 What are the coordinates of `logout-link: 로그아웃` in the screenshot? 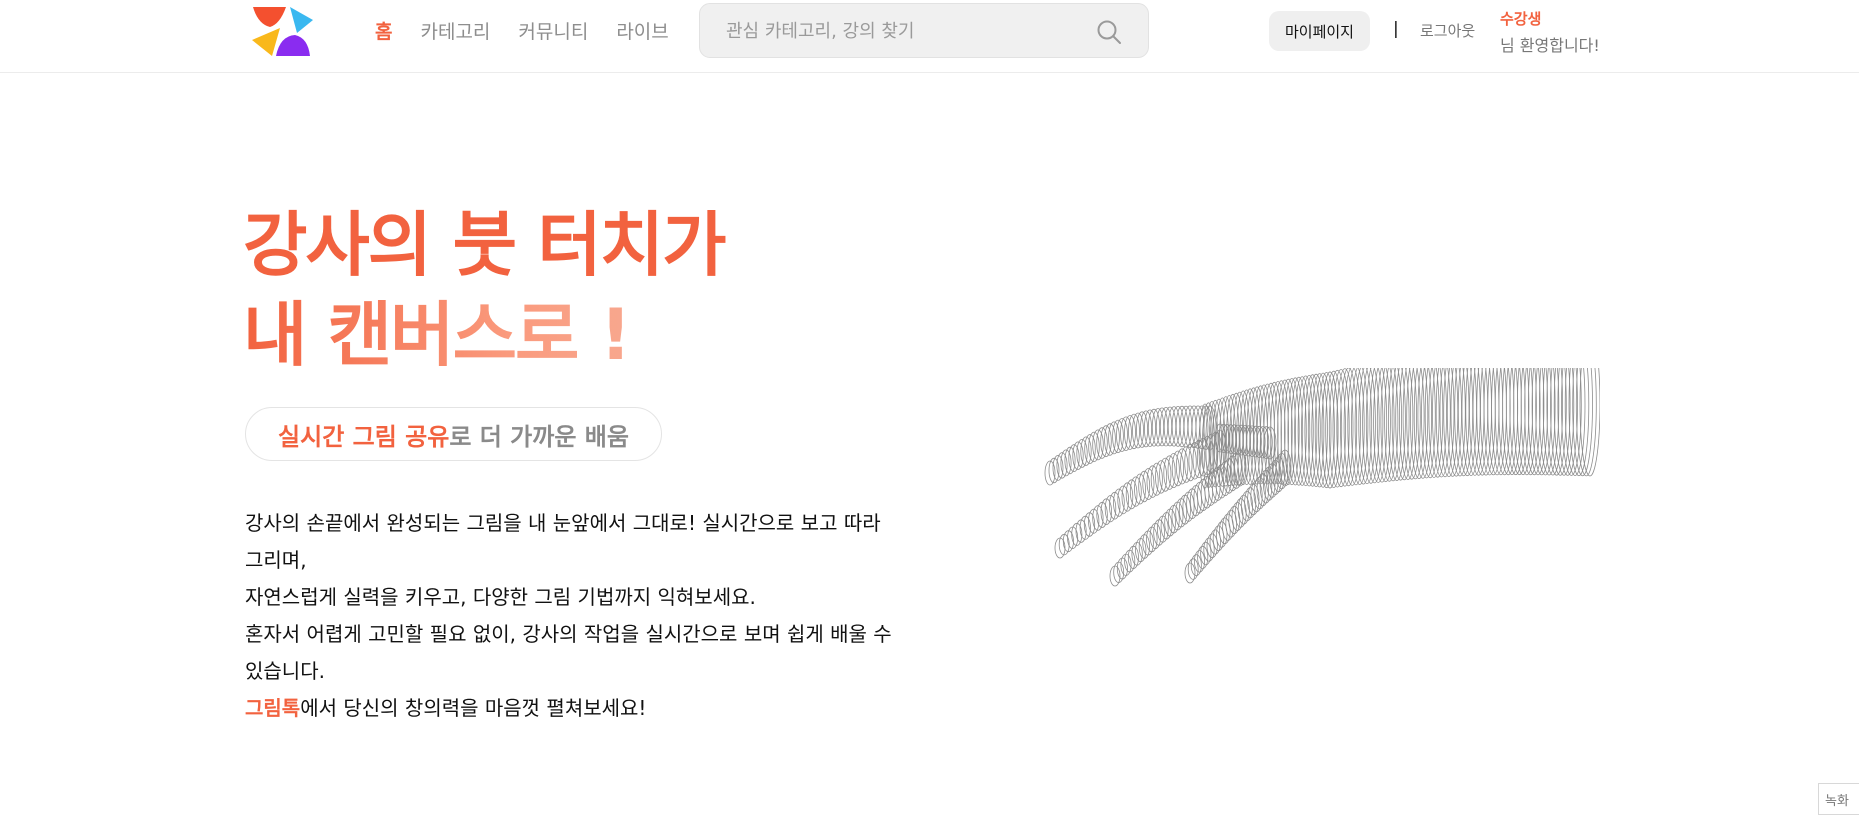 It's located at (1447, 30).